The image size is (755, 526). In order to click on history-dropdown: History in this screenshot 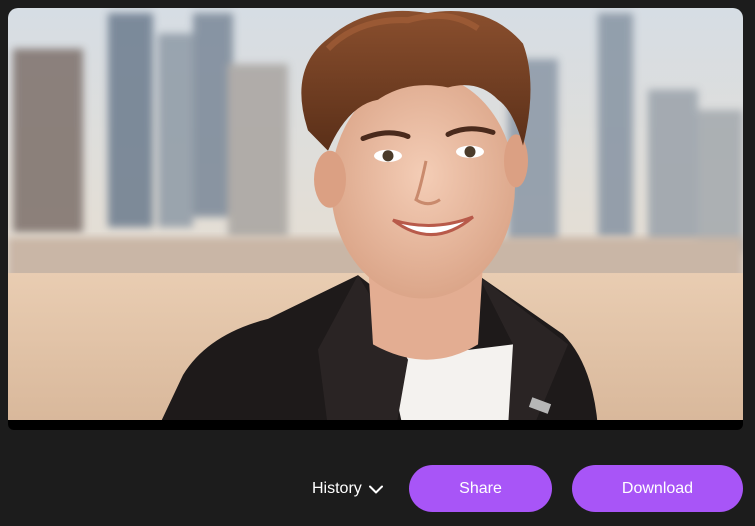, I will do `click(347, 489)`.